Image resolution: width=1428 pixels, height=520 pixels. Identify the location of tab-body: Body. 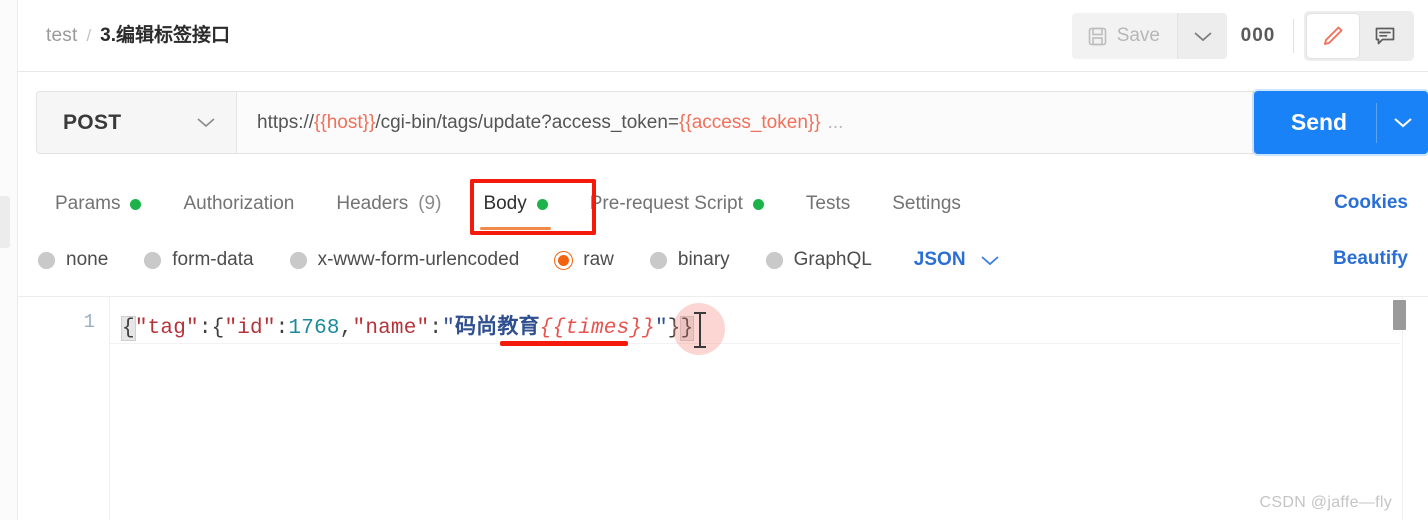
(515, 204).